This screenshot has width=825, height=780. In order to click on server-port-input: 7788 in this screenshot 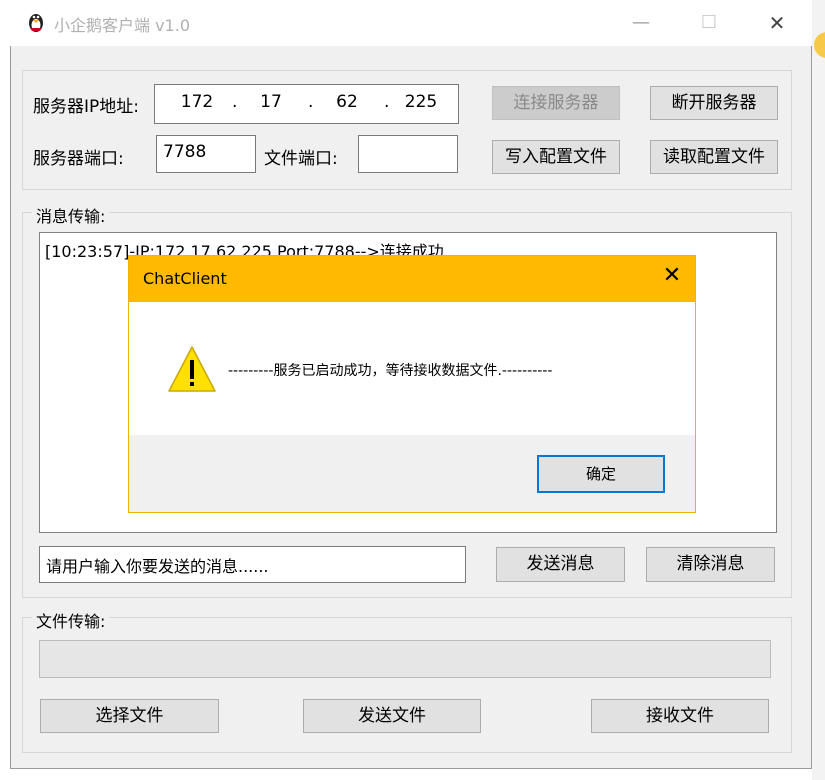, I will do `click(206, 154)`.